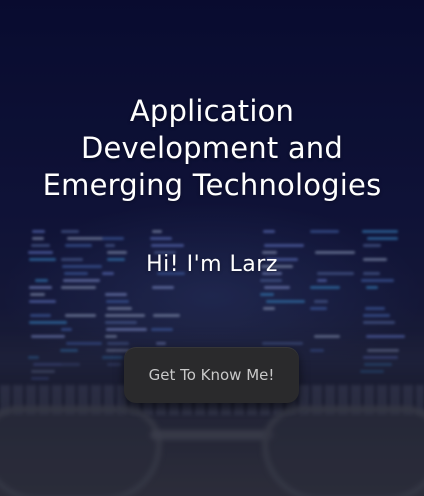 This screenshot has height=496, width=424. What do you see at coordinates (211, 375) in the screenshot?
I see `get-to-know-me-button: Get To Know Me!` at bounding box center [211, 375].